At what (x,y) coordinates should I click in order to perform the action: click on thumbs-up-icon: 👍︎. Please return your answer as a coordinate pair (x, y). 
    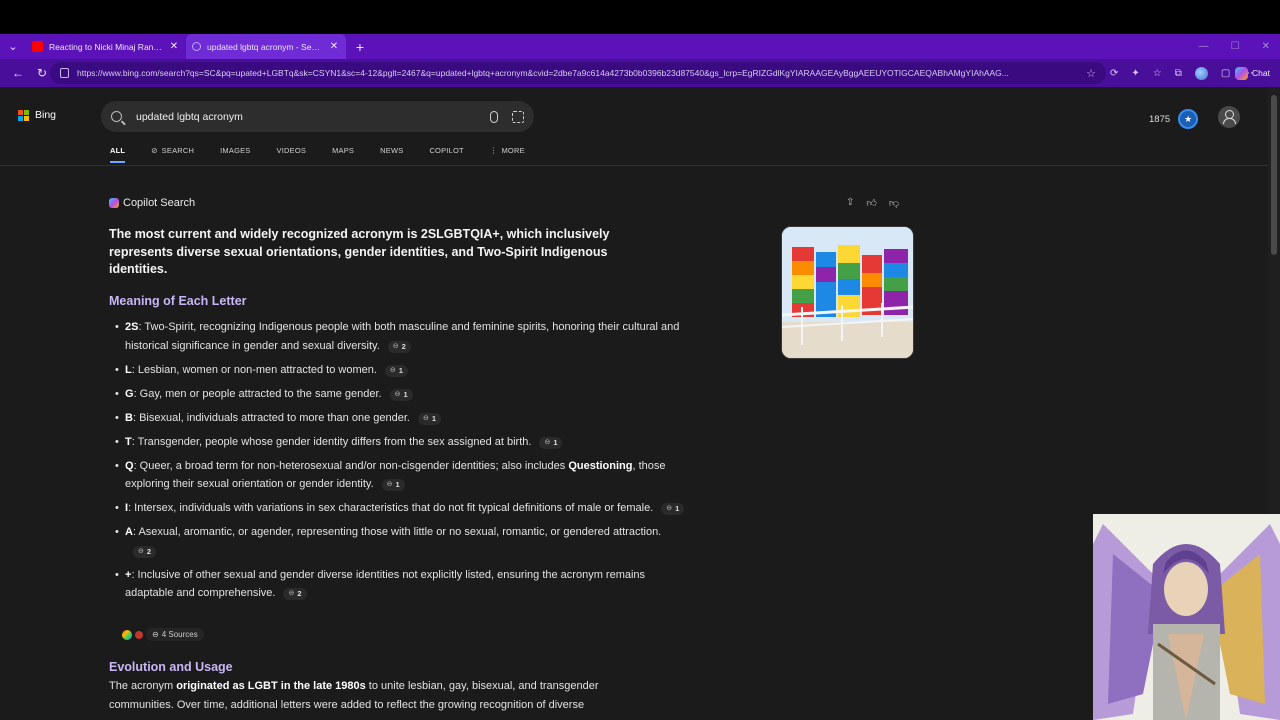
    Looking at the image, I should click on (871, 203).